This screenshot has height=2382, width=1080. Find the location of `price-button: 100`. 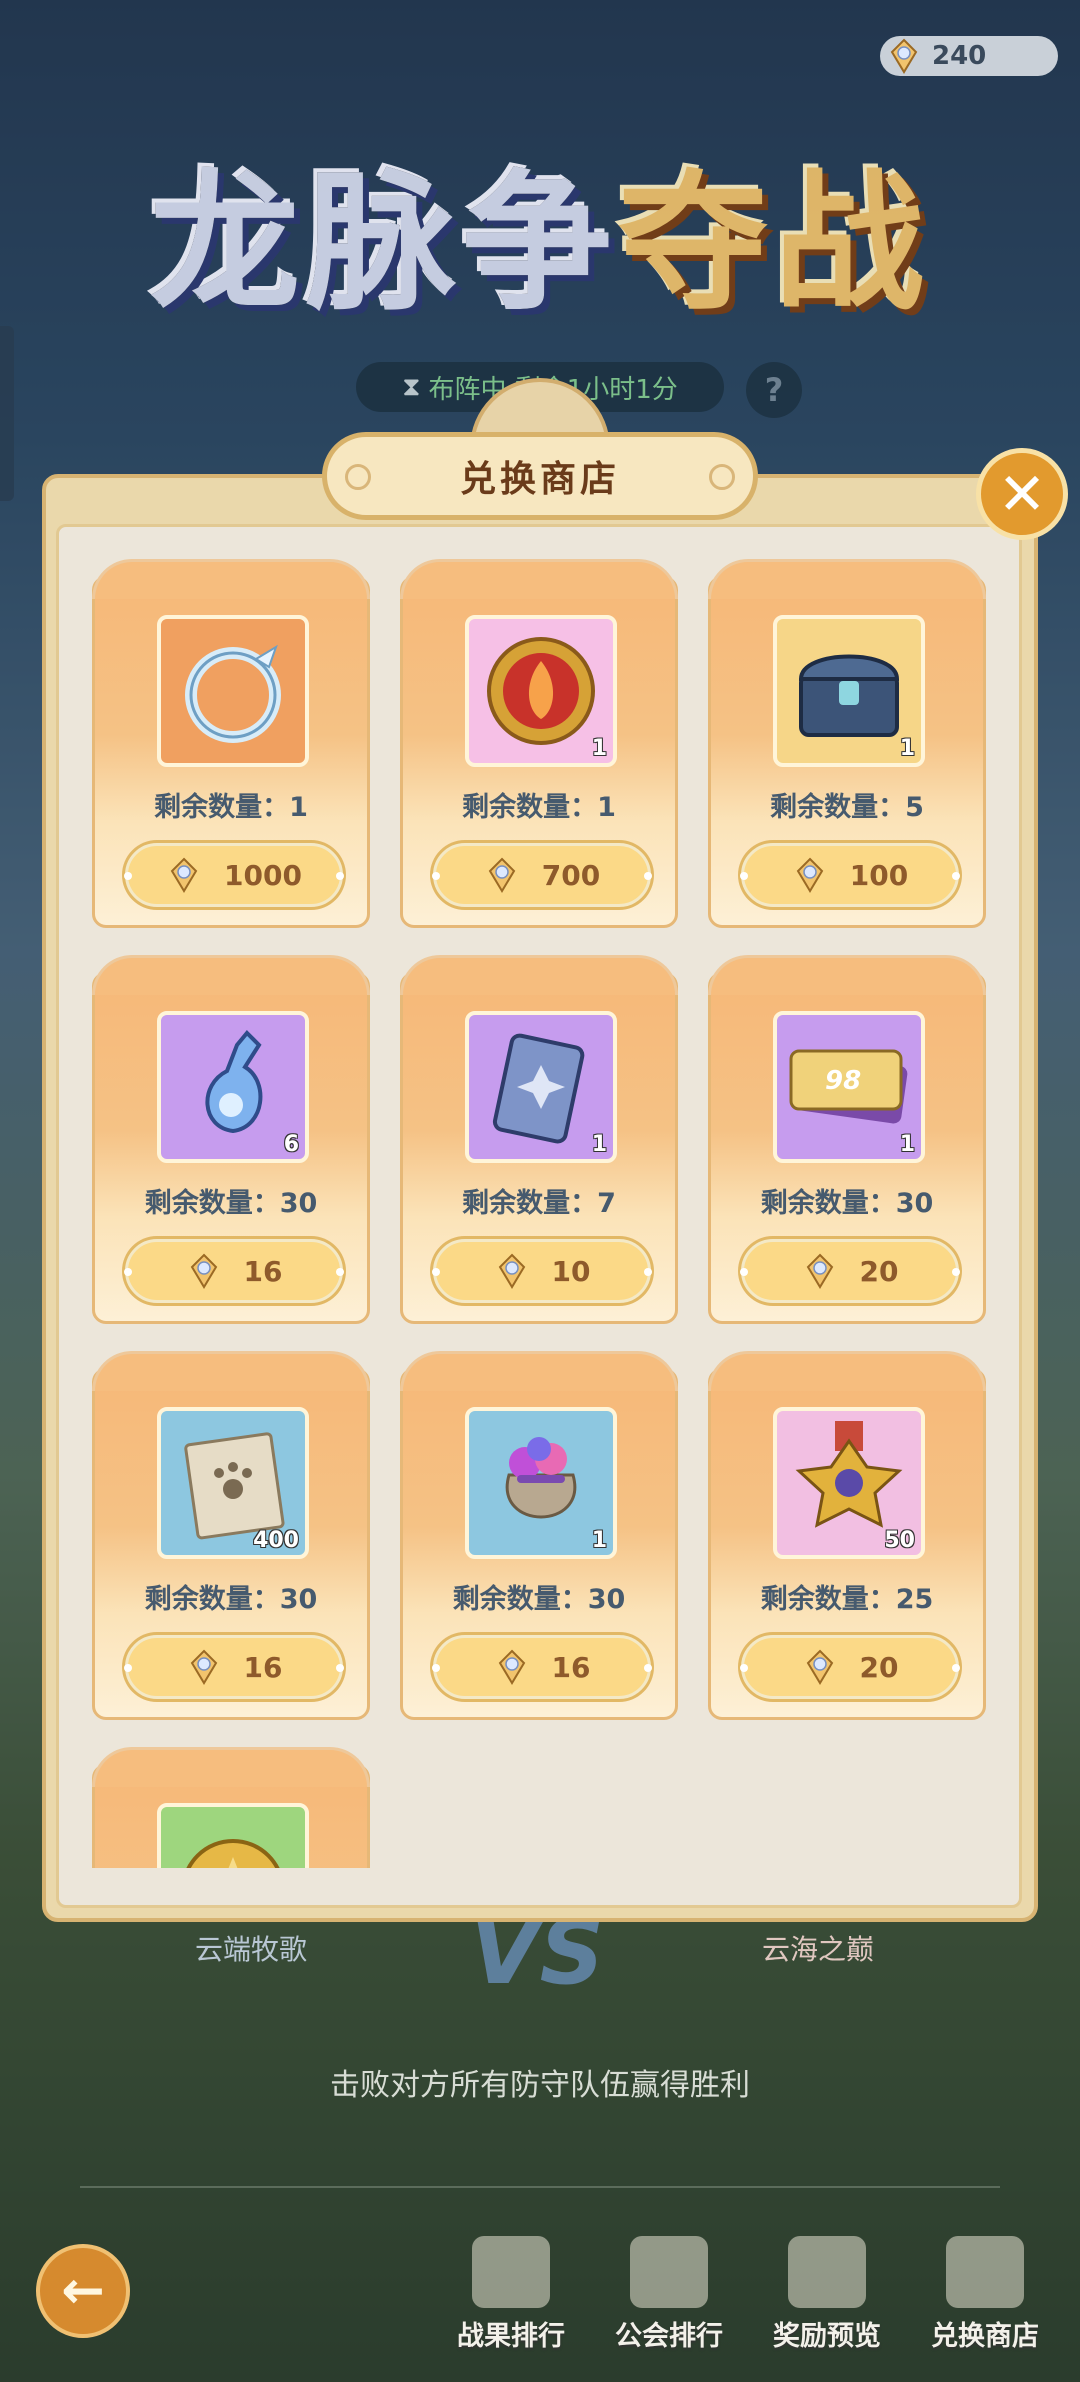

price-button: 100 is located at coordinates (850, 875).